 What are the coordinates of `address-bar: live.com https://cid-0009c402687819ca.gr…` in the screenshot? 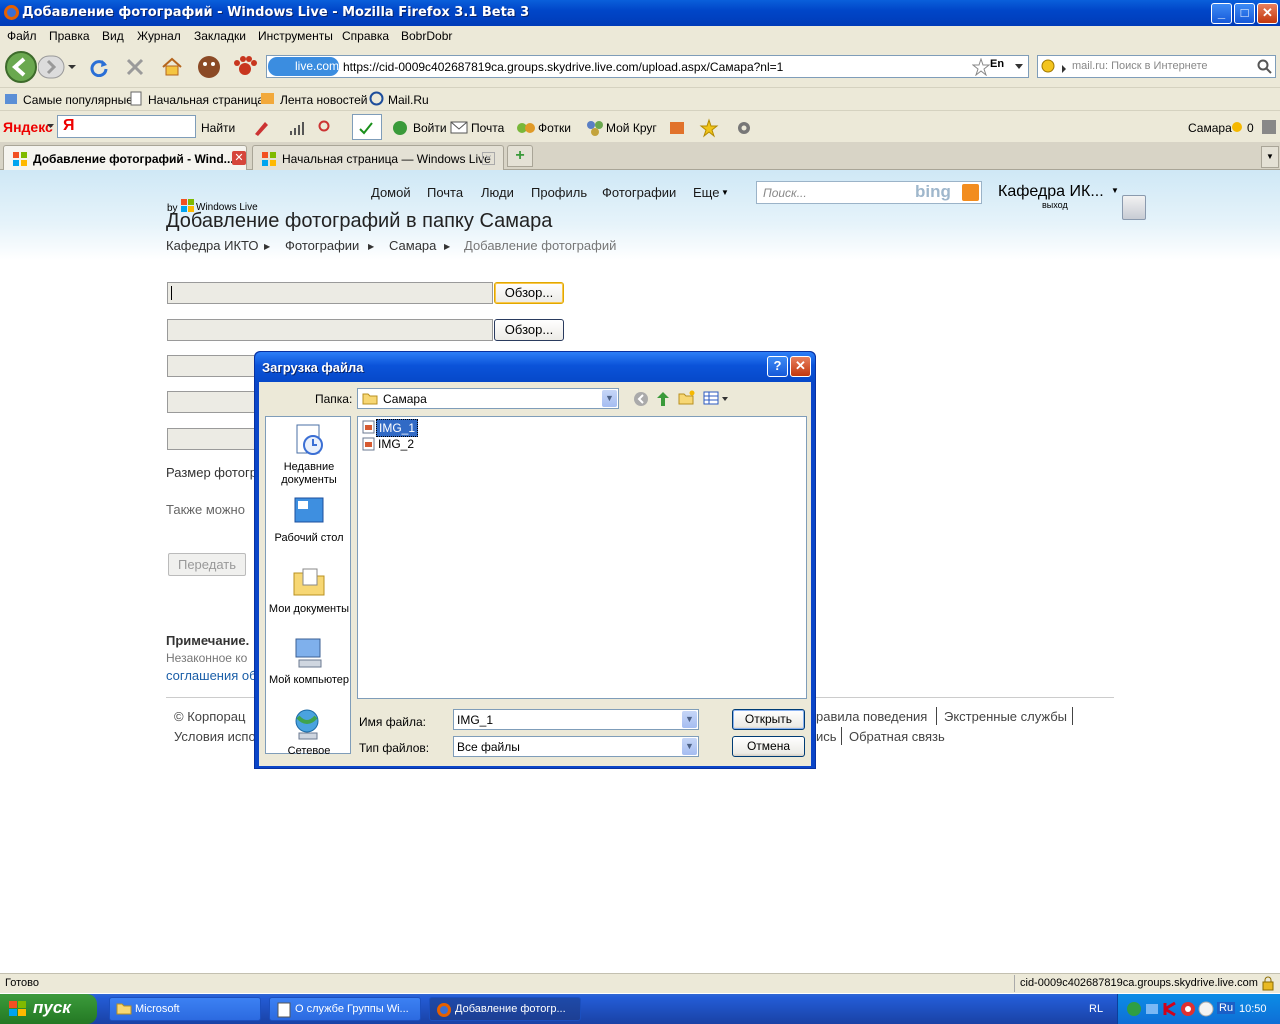 It's located at (647, 66).